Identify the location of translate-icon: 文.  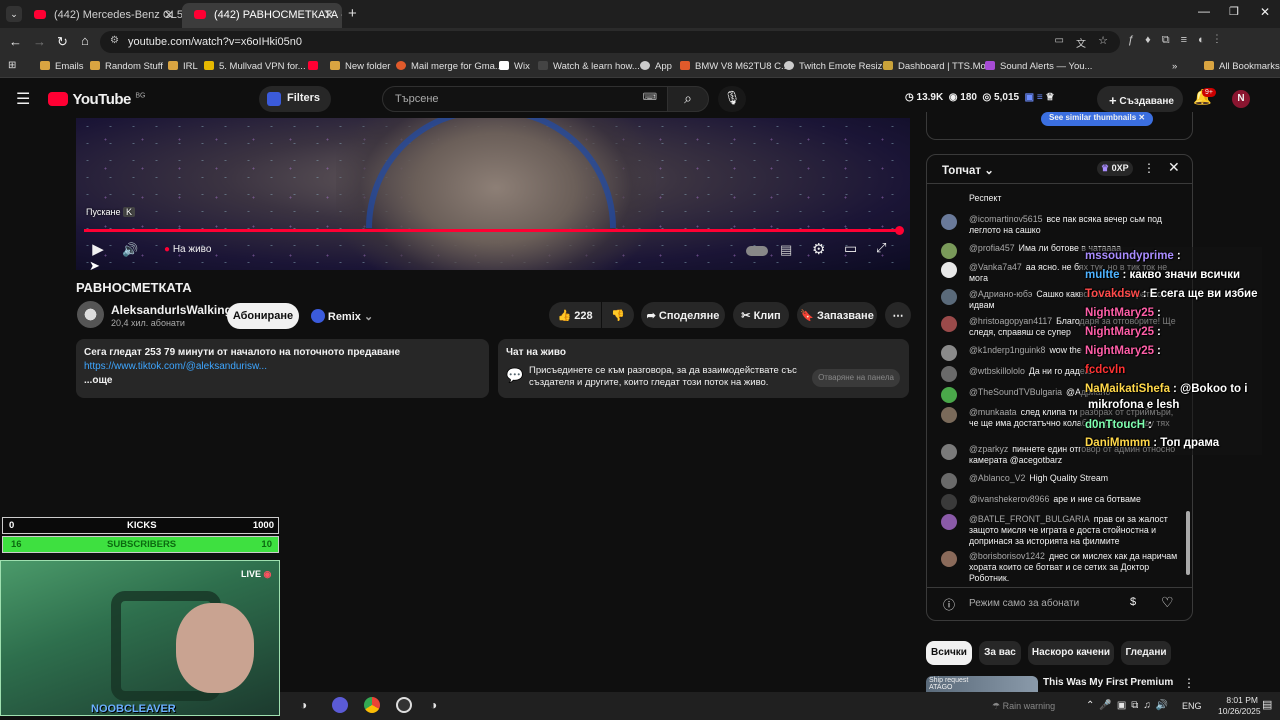
(1081, 42).